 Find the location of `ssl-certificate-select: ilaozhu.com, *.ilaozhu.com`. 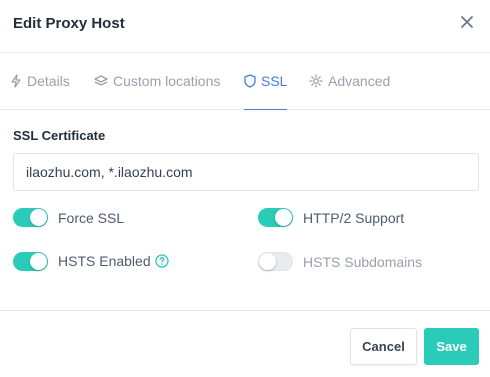

ssl-certificate-select: ilaozhu.com, *.ilaozhu.com is located at coordinates (246, 172).